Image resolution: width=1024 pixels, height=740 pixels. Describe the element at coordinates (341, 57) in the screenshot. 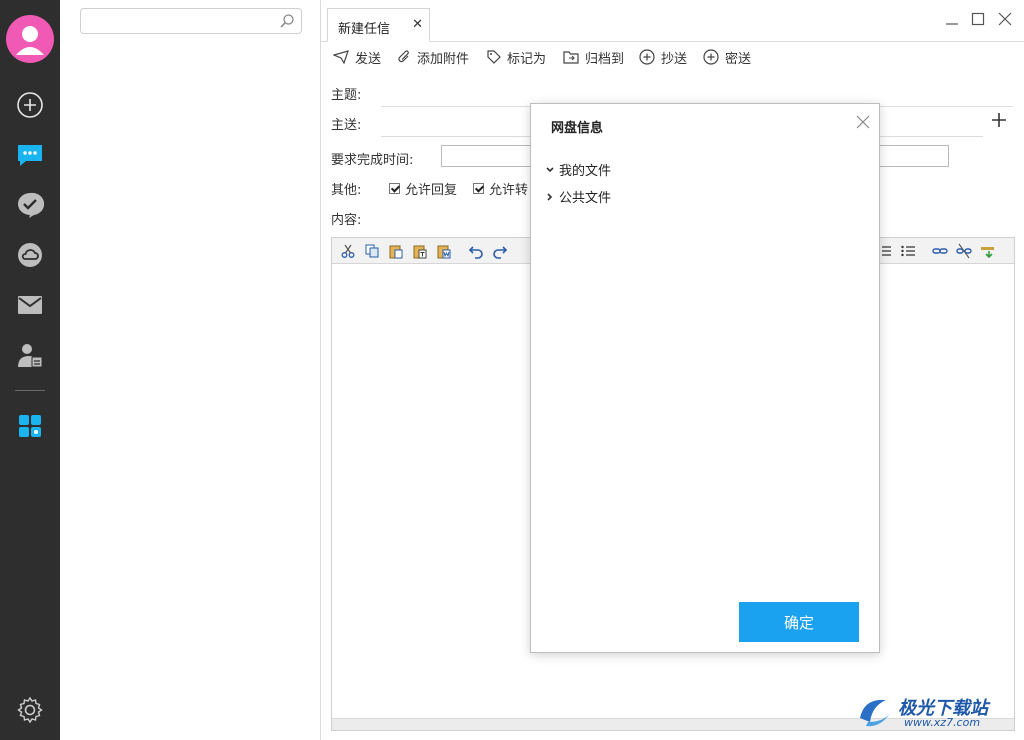

I see `send-icon` at that location.